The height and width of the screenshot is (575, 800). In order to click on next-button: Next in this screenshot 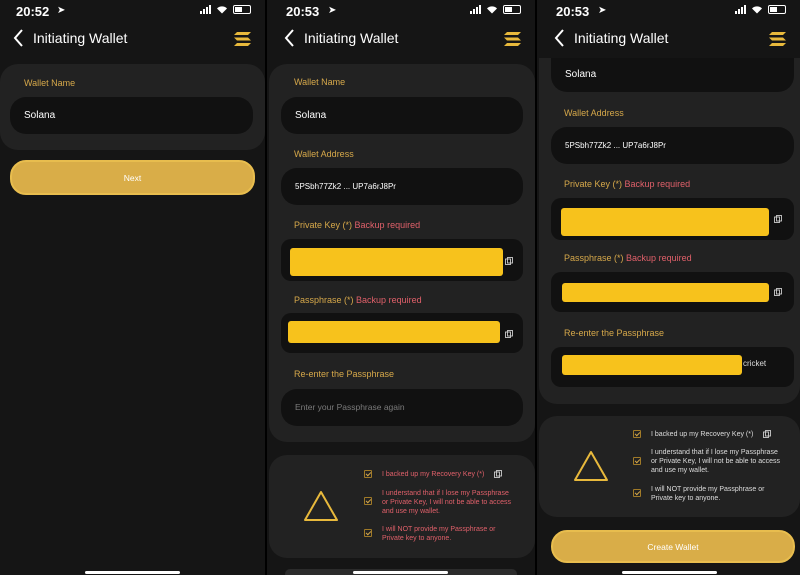, I will do `click(132, 177)`.